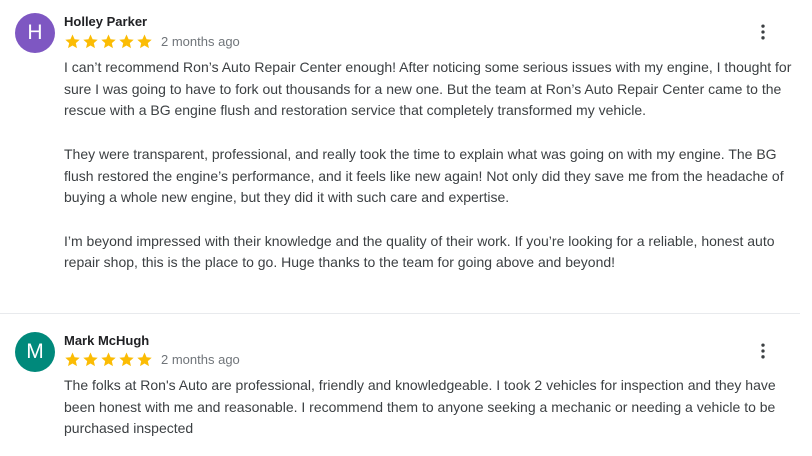  What do you see at coordinates (35, 33) in the screenshot?
I see `avatar: H` at bounding box center [35, 33].